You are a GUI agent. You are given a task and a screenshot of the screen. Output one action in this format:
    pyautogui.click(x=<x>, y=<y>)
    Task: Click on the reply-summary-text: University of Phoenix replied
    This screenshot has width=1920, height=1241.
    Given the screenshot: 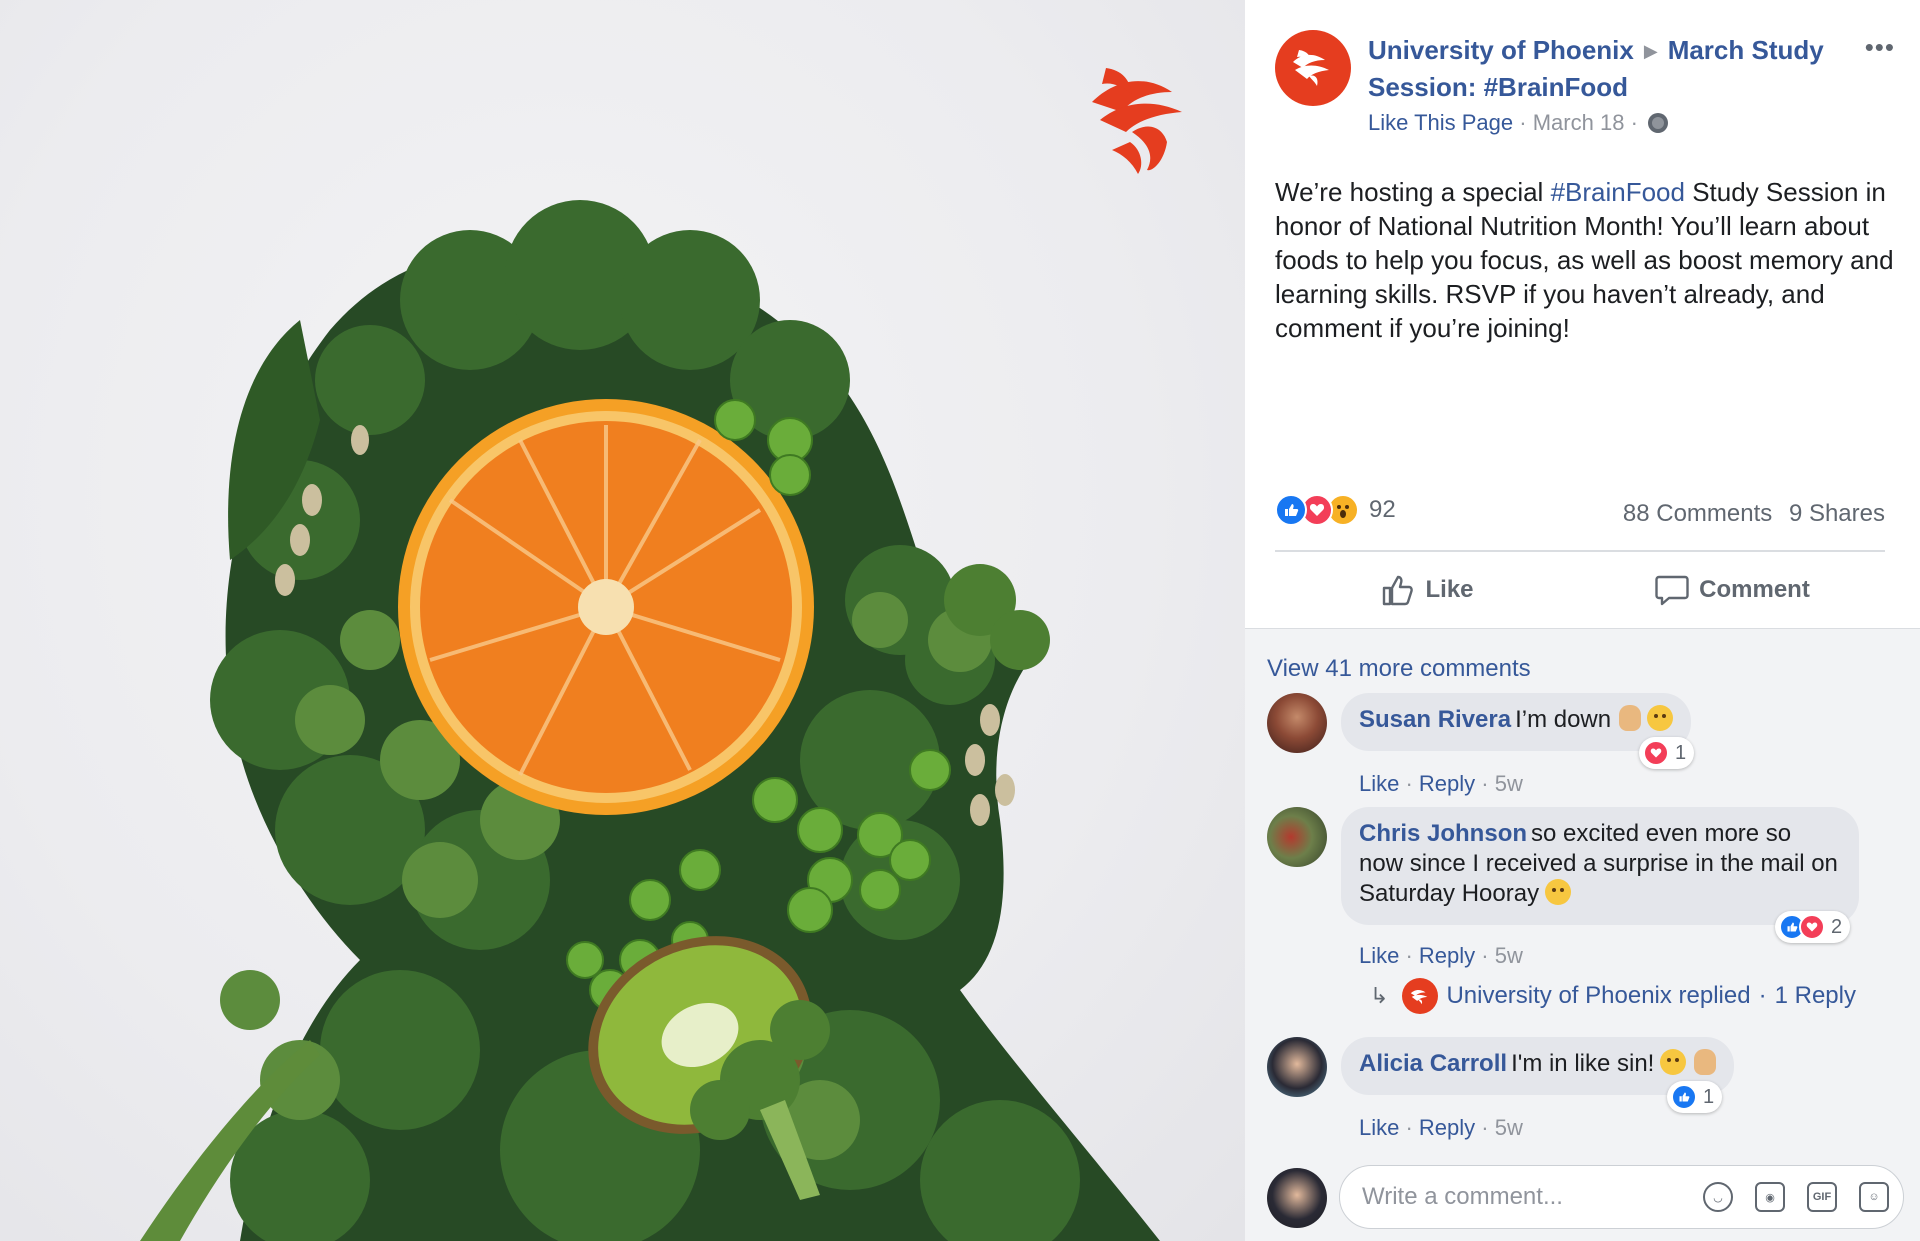 What is the action you would take?
    pyautogui.click(x=1598, y=995)
    